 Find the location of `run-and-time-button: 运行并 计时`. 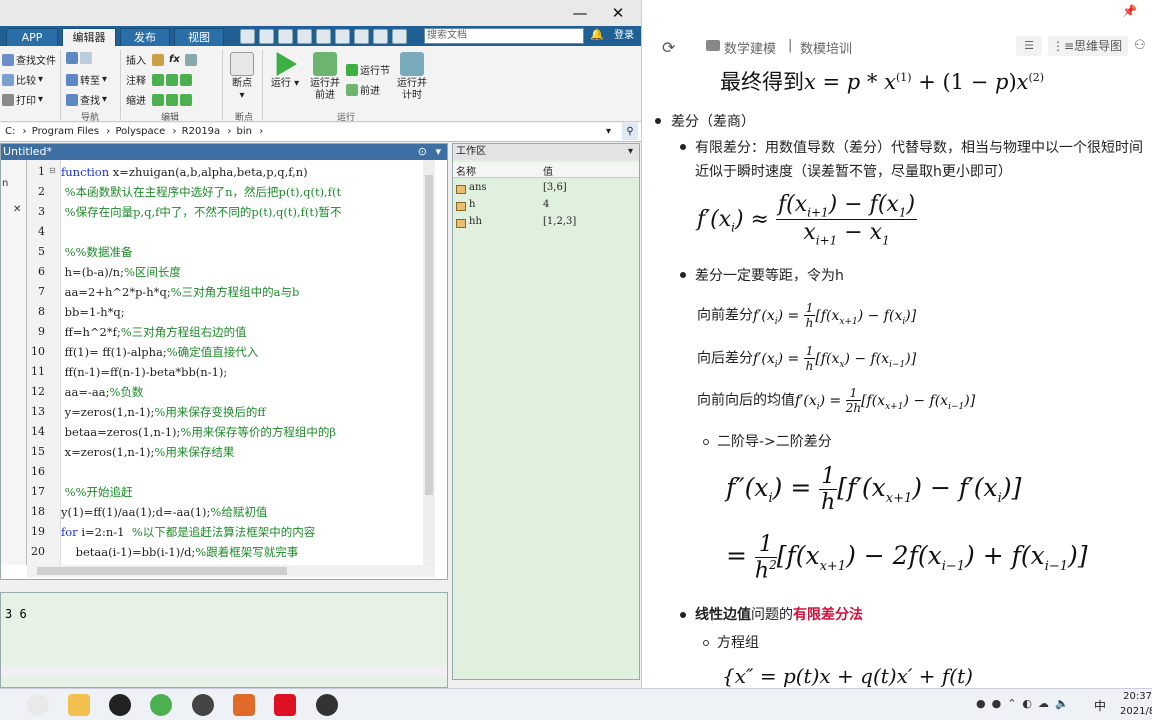

run-and-time-button: 运行并 计时 is located at coordinates (412, 77).